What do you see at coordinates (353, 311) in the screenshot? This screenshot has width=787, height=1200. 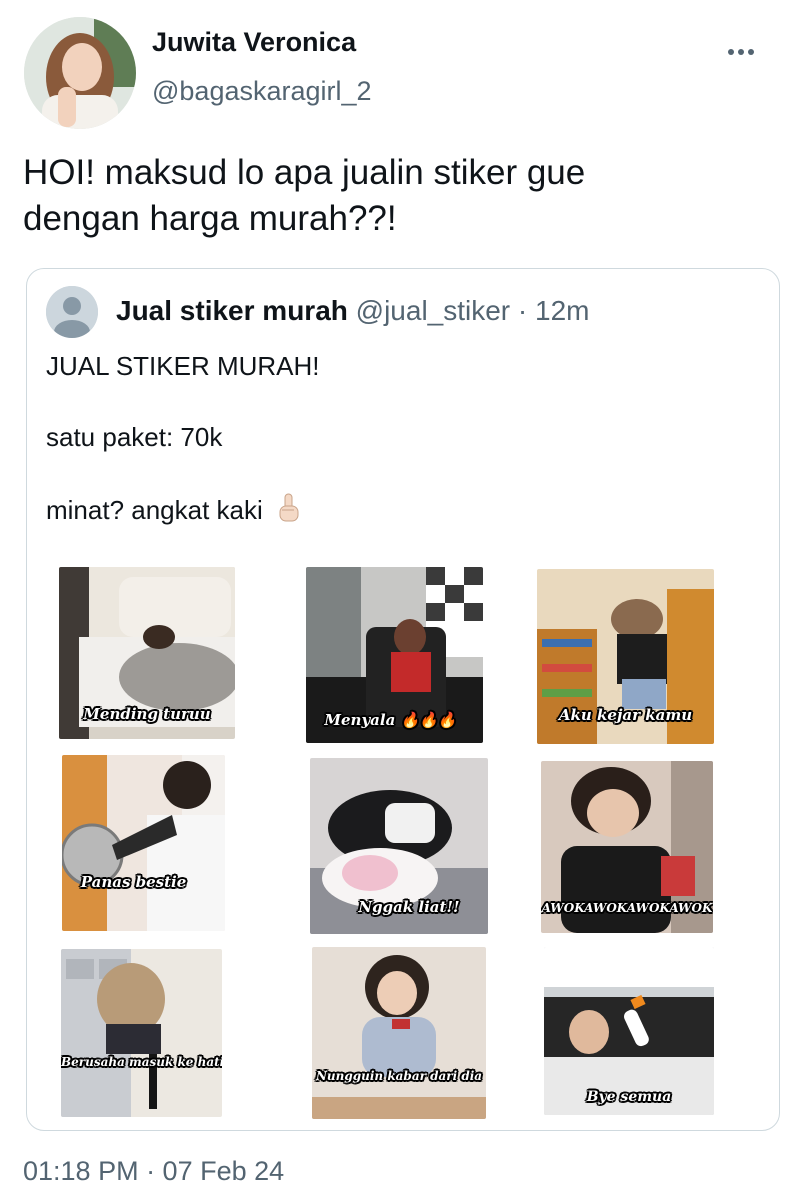 I see `quoted-tweet-header: Jual stiker murah @jual_stiker · 12m` at bounding box center [353, 311].